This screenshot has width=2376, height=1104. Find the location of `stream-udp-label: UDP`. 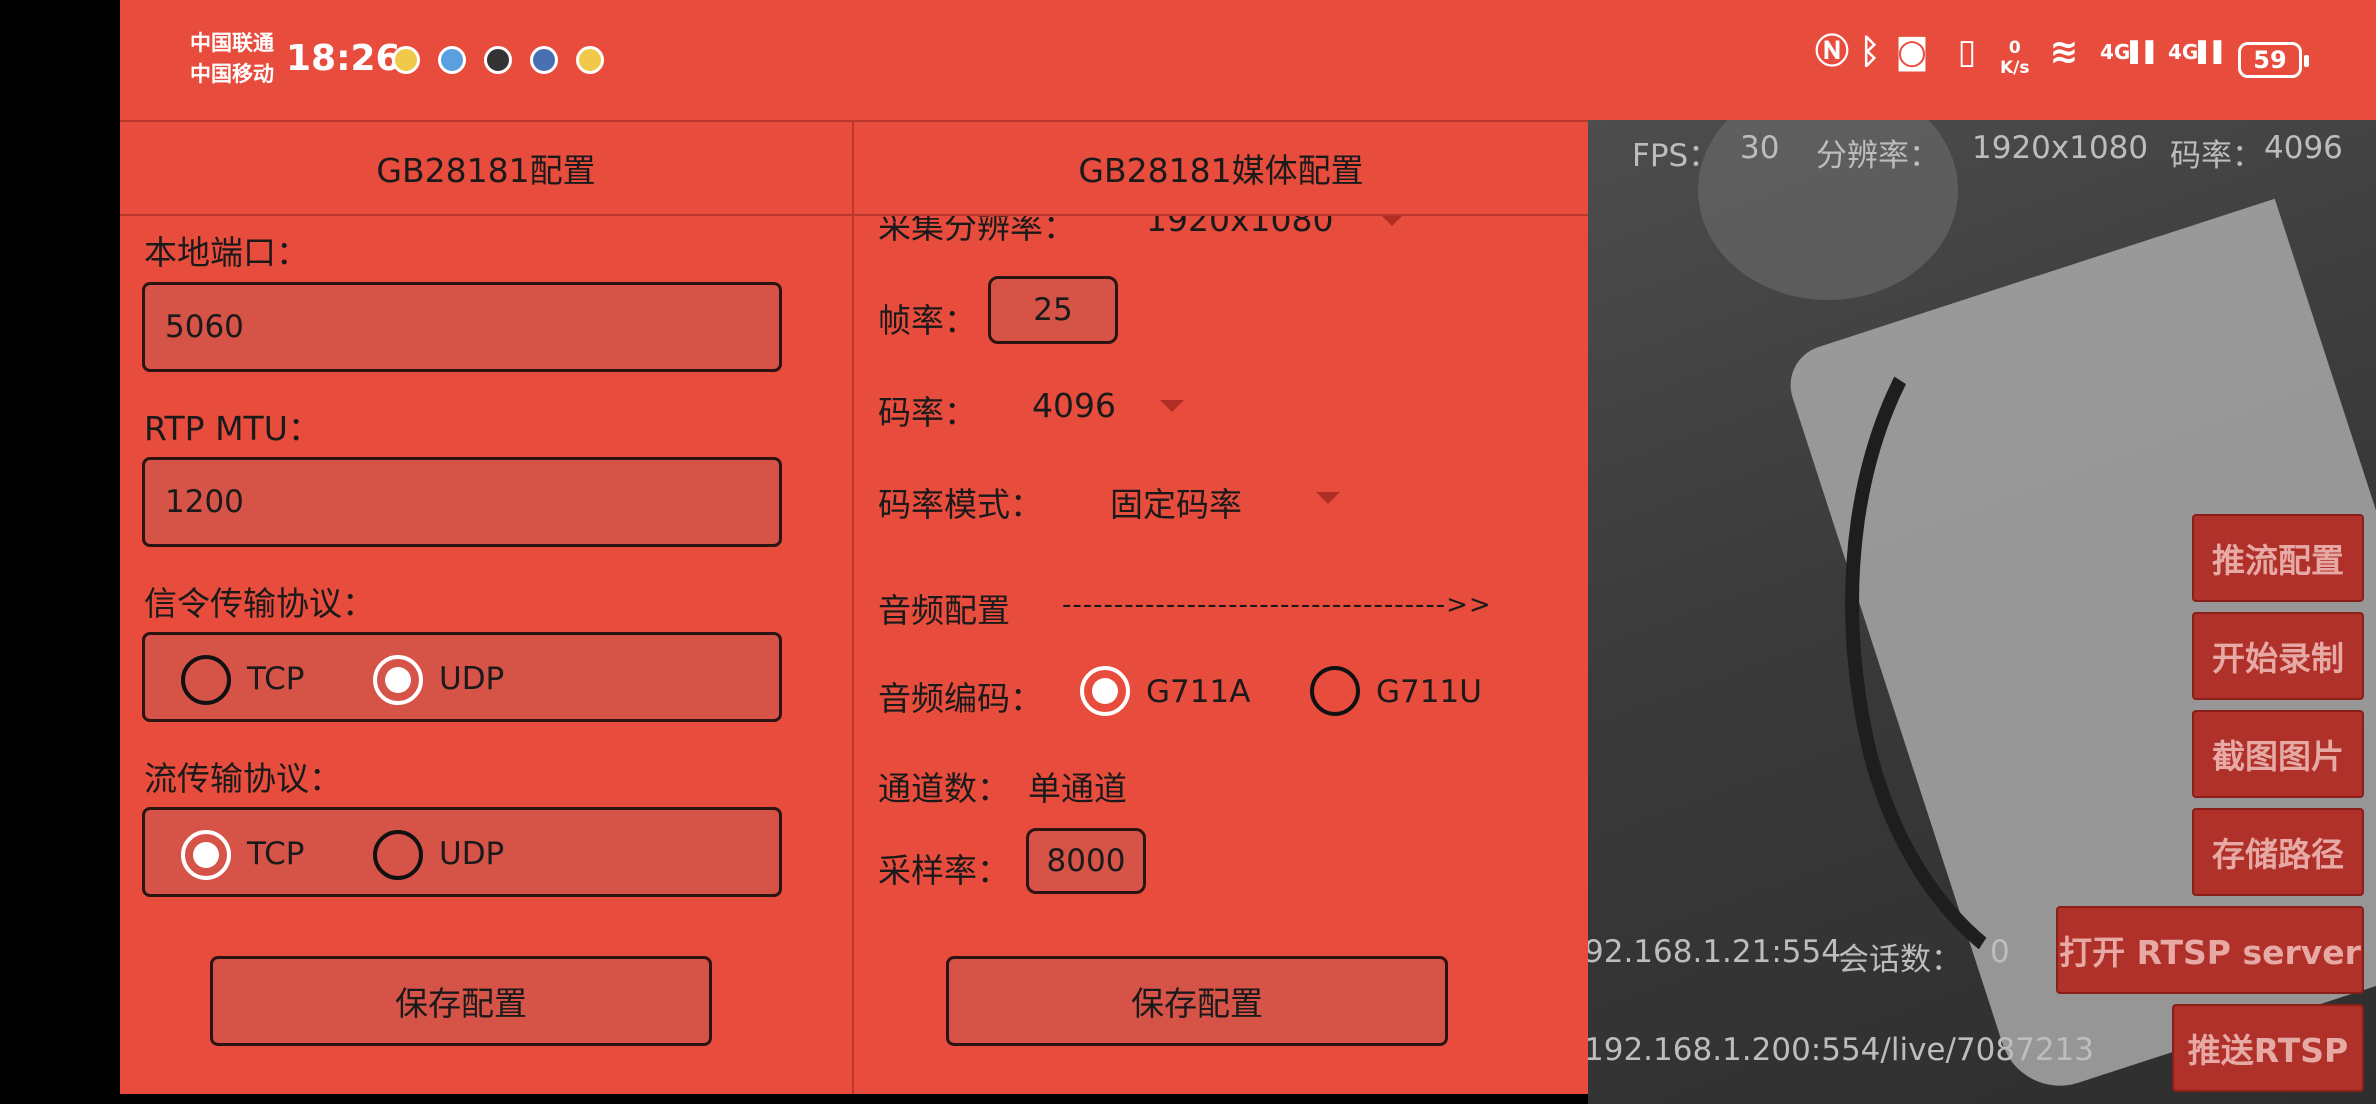

stream-udp-label: UDP is located at coordinates (472, 854).